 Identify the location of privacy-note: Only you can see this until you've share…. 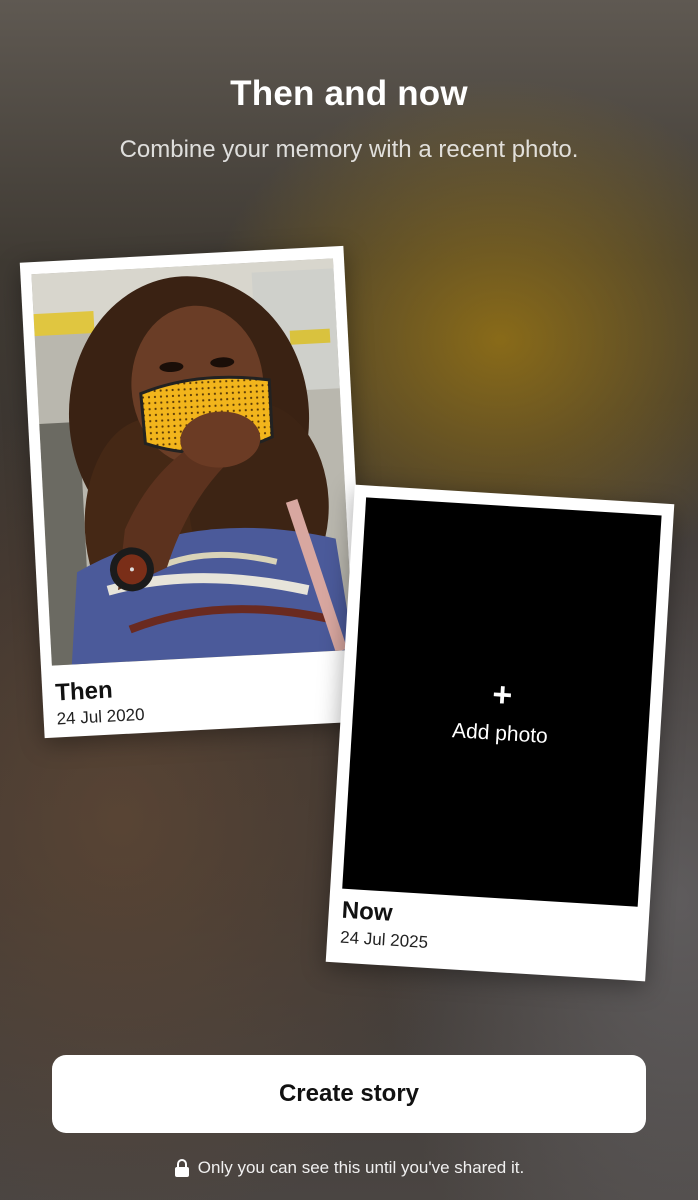
(349, 1168).